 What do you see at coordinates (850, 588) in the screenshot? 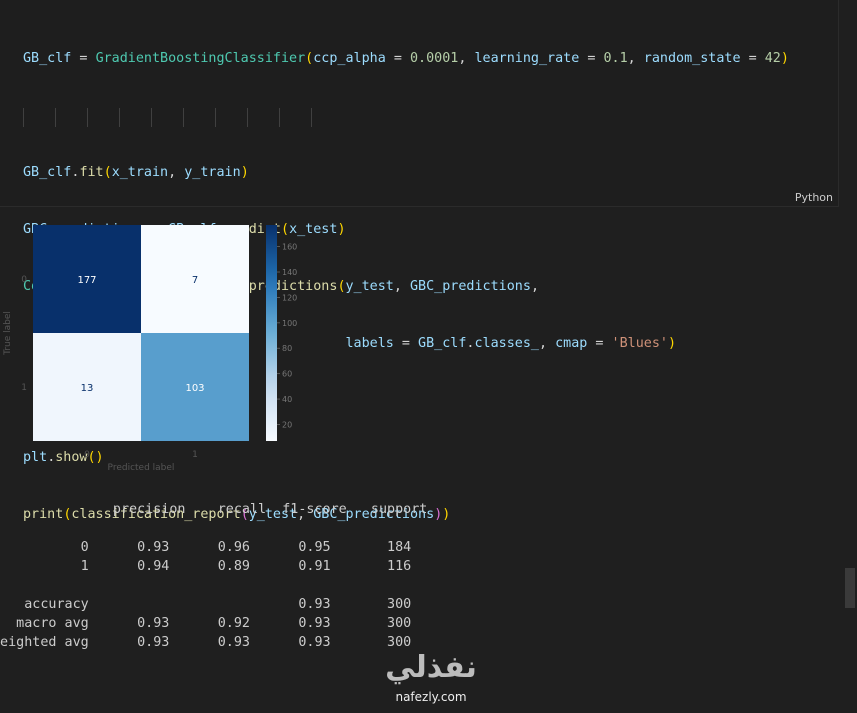
I see `vertical-scrollbar-thumb` at bounding box center [850, 588].